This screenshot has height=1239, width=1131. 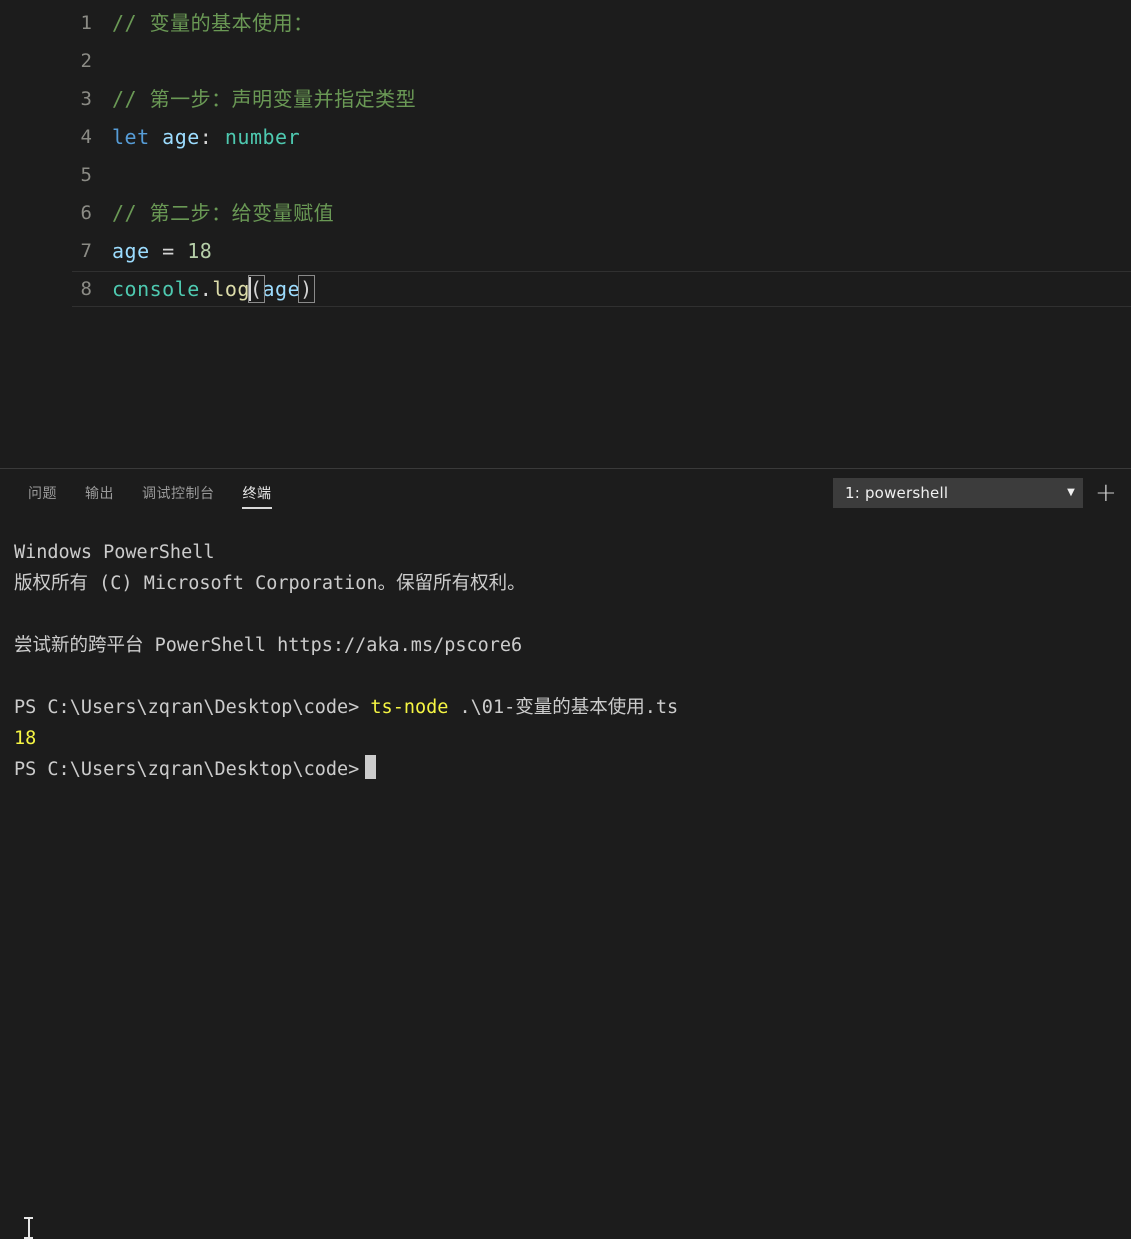 I want to click on terminal-text: Windows PowerShell, so click(x=114, y=552).